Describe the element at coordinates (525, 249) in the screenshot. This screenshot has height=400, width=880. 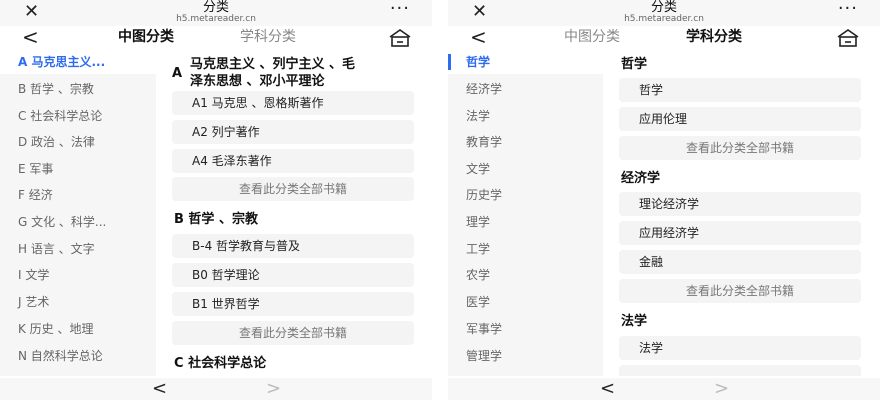
I see `sidebar-item-engineering: 工学` at that location.